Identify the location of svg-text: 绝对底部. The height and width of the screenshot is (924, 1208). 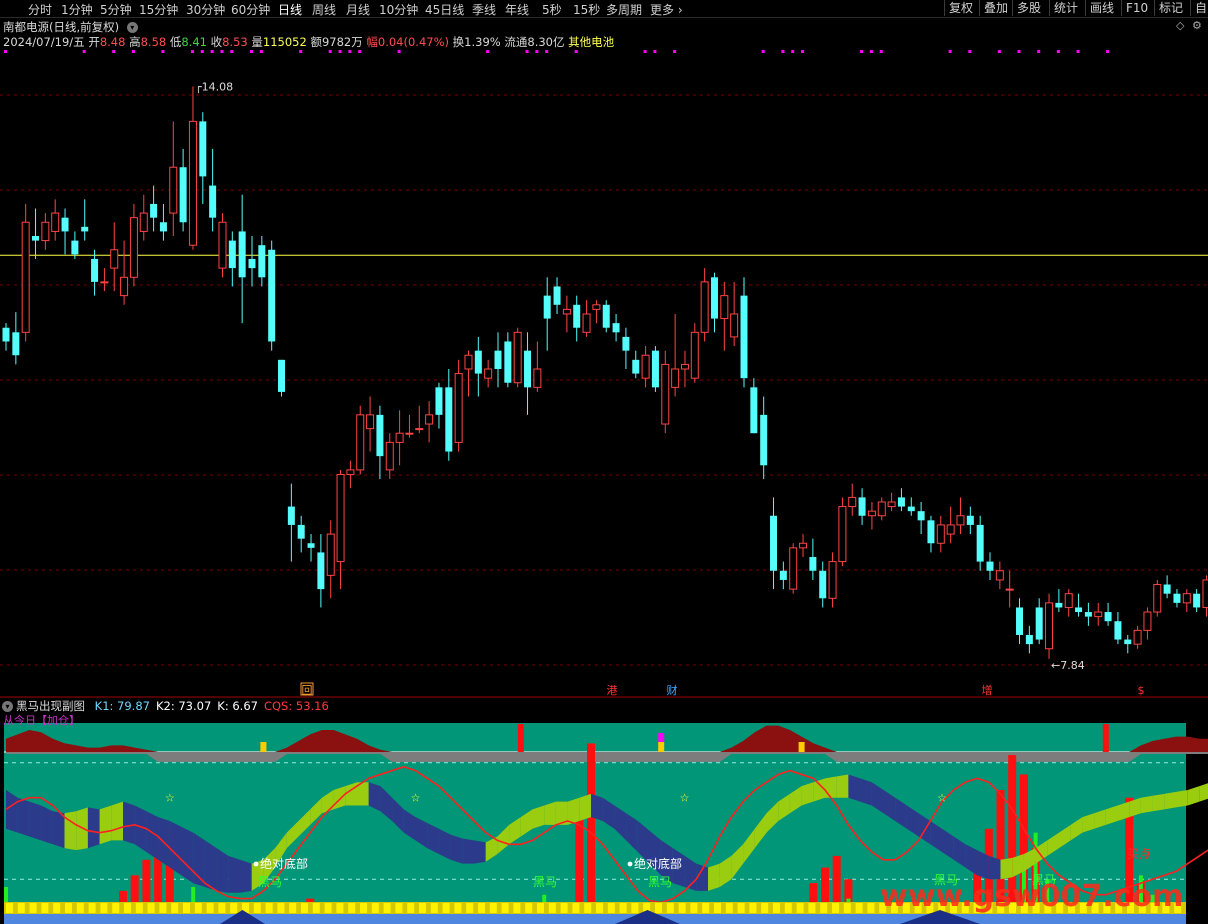
(658, 863).